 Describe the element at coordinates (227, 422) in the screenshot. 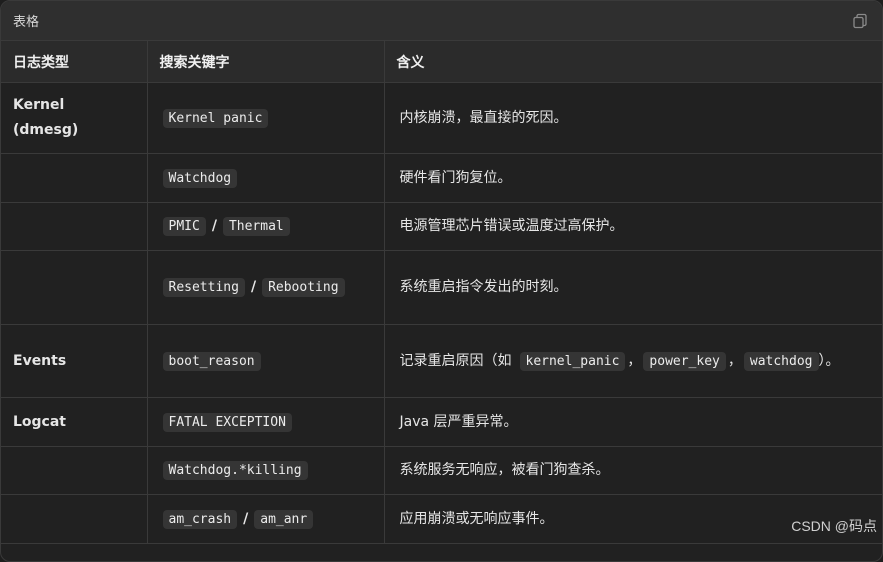

I see `keyword-code: FATAL EXCEPTION` at that location.